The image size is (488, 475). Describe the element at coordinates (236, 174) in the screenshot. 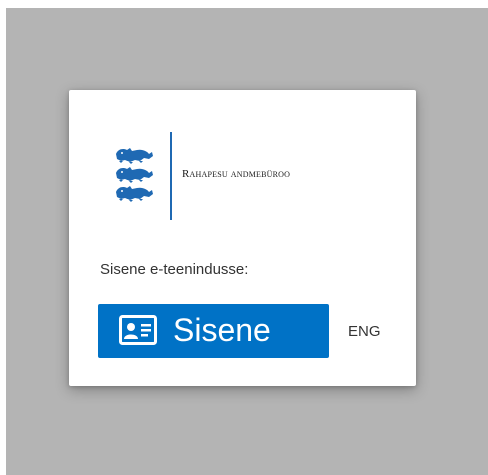

I see `agency-name: Rahapesu andmebüroo` at that location.